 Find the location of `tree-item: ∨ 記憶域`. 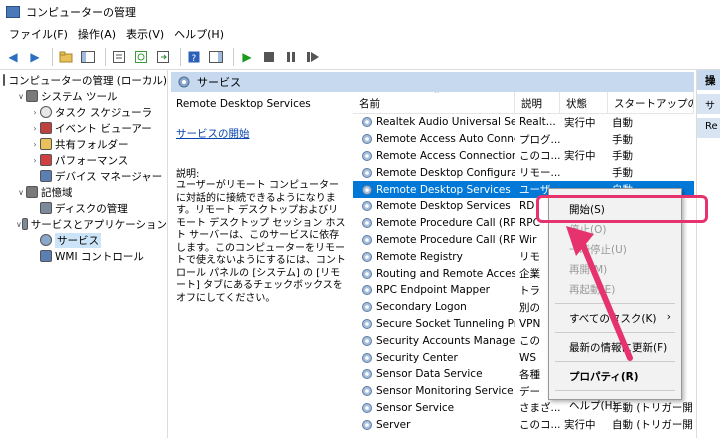

tree-item: ∨ 記憶域 is located at coordinates (83, 192).